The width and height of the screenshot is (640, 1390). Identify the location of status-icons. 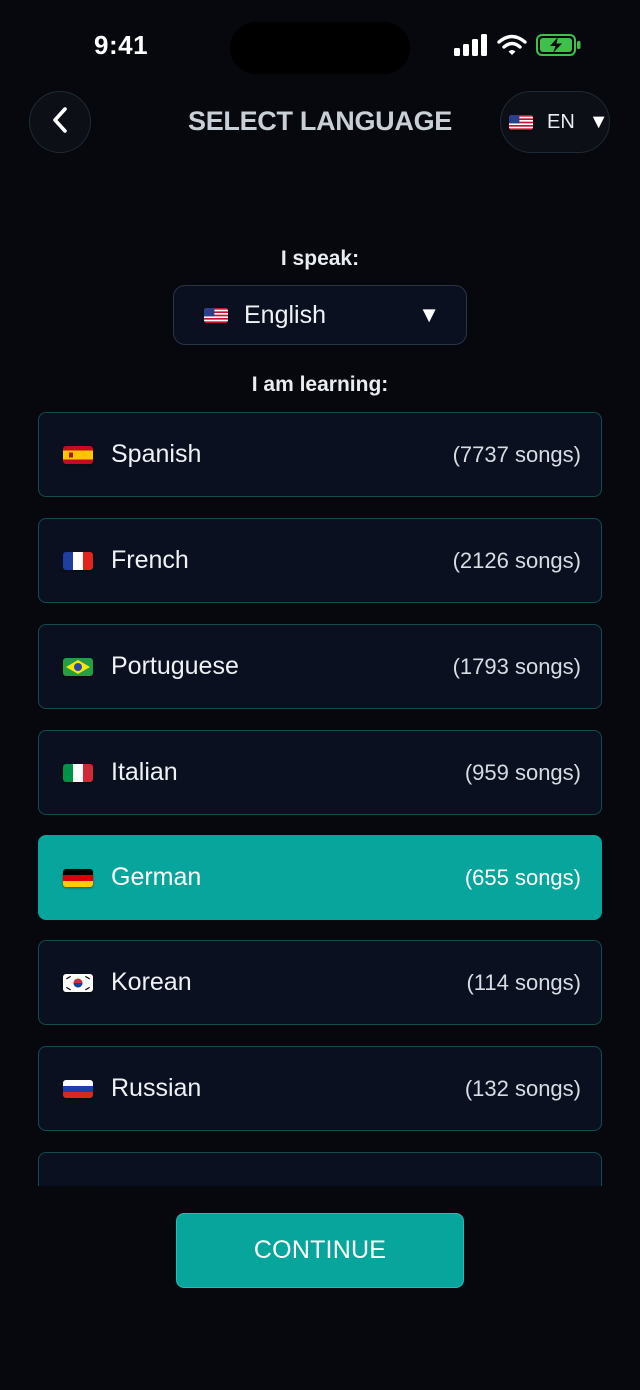
(518, 47).